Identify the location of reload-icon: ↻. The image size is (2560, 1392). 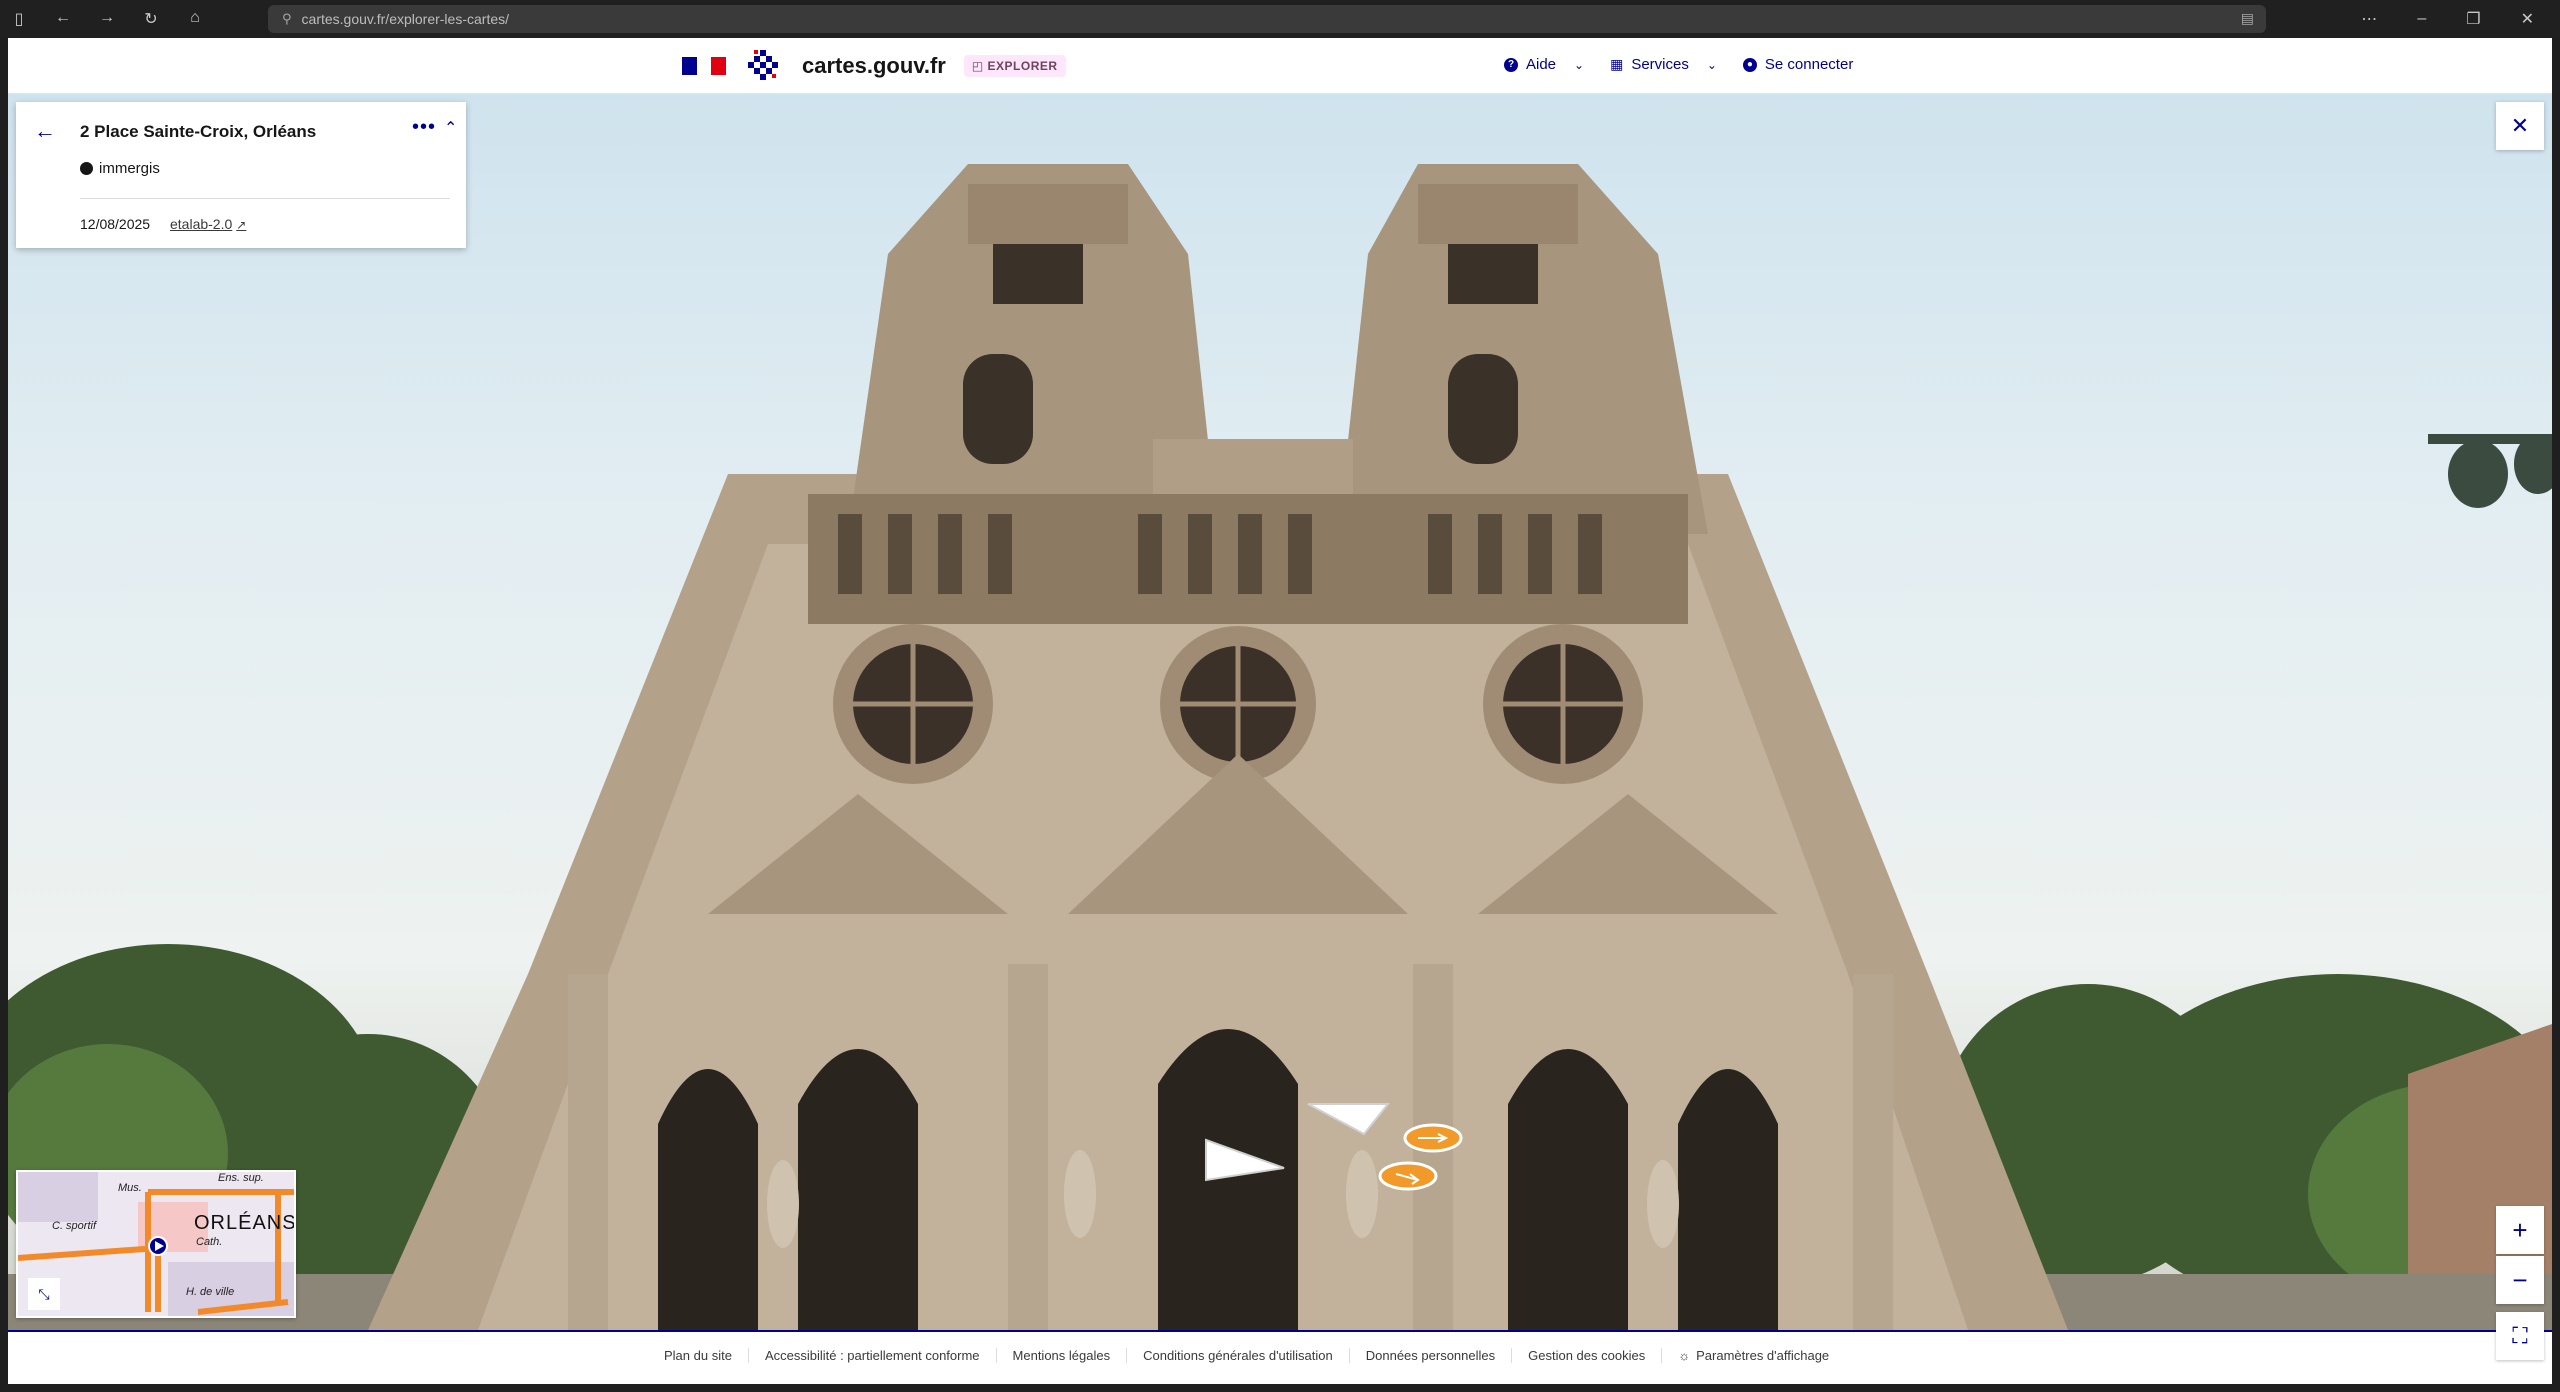
(151, 19).